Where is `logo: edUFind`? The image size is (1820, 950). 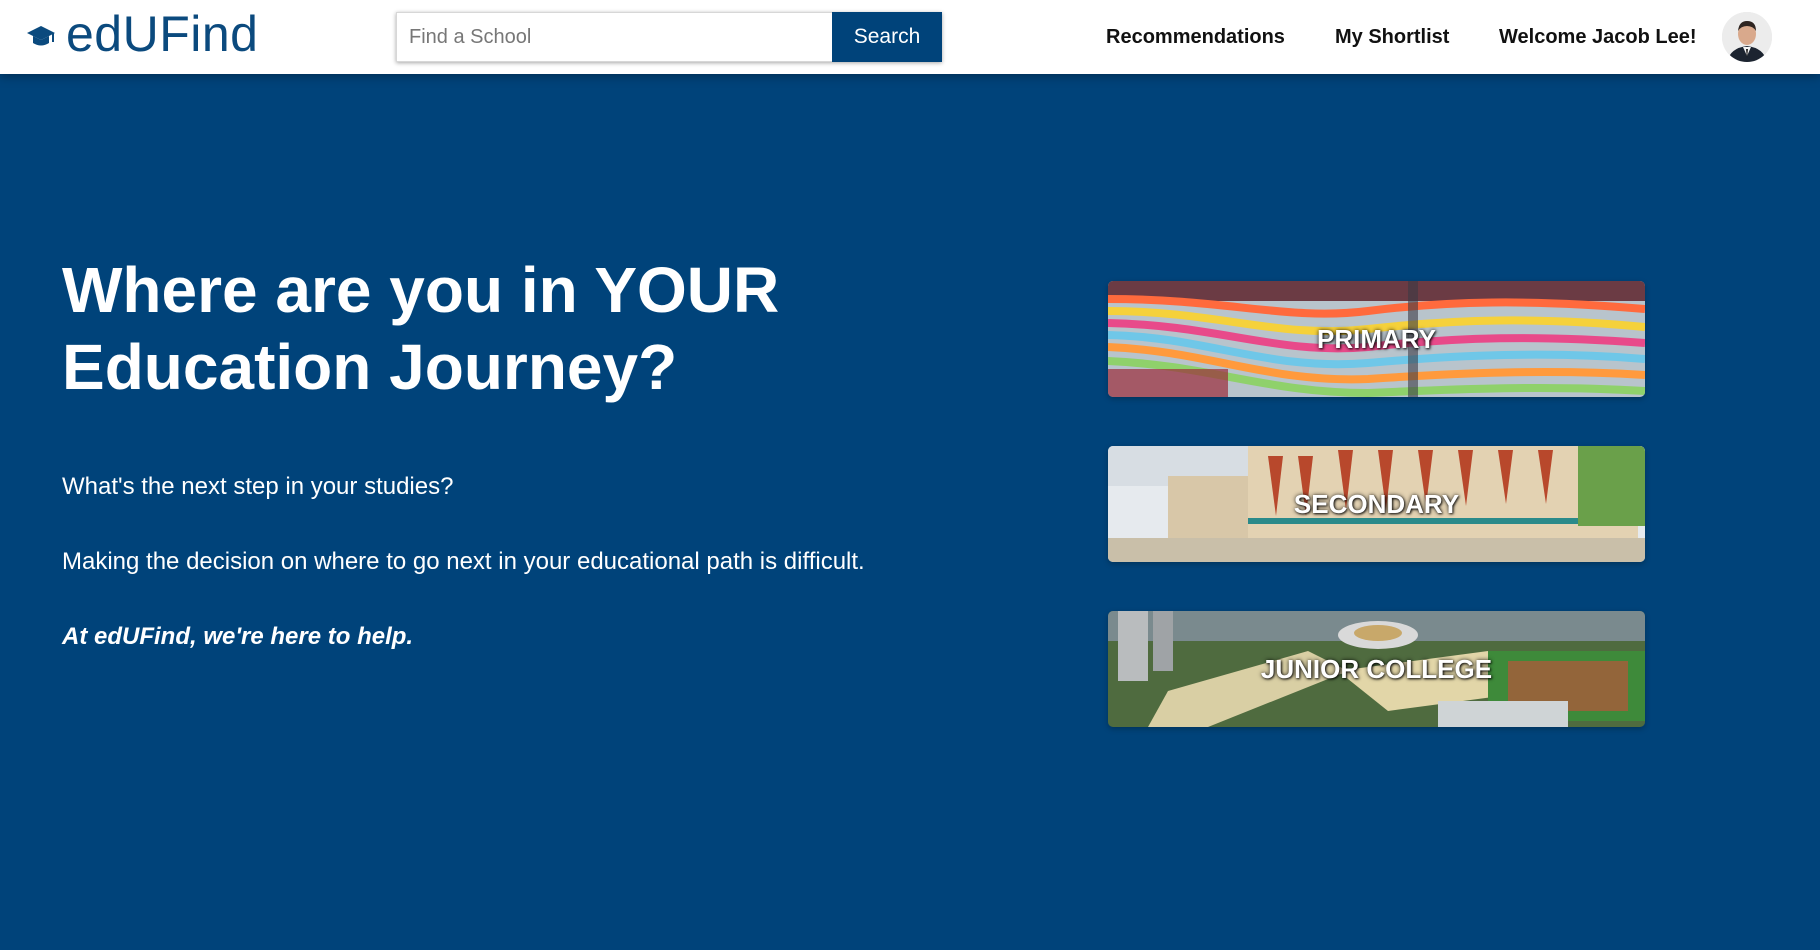
logo: edUFind is located at coordinates (142, 34).